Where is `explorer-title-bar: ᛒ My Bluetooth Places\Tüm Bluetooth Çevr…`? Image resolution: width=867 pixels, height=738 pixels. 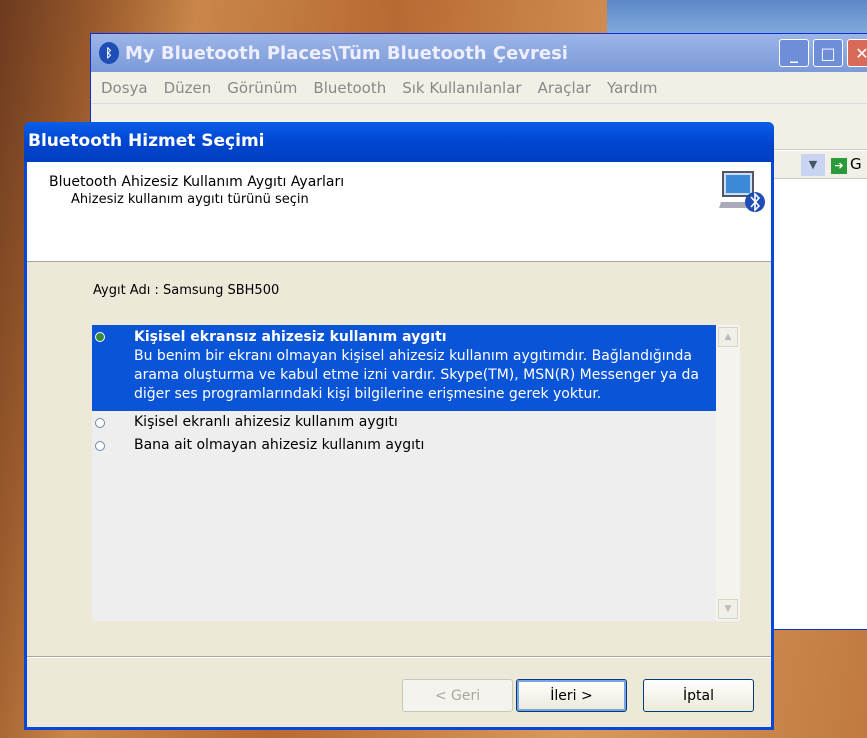
explorer-title-bar: ᛒ My Bluetooth Places\Tüm Bluetooth Çevr… is located at coordinates (479, 53).